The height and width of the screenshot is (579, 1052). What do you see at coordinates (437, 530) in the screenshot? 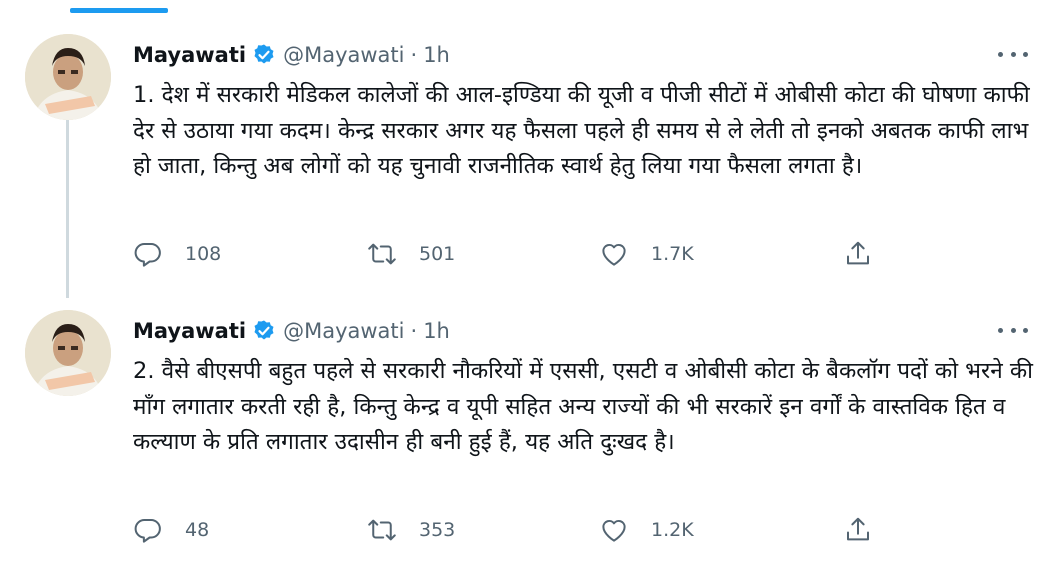
I see `retweet-count: 353` at bounding box center [437, 530].